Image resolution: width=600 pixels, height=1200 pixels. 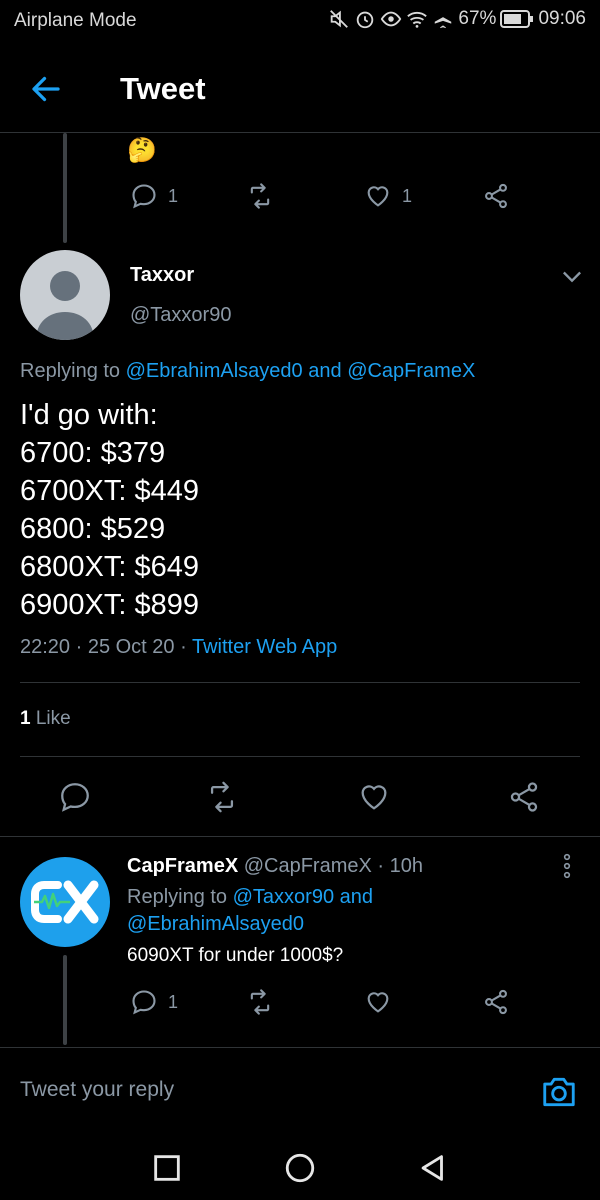 What do you see at coordinates (46, 89) in the screenshot?
I see `arrow-left-icon` at bounding box center [46, 89].